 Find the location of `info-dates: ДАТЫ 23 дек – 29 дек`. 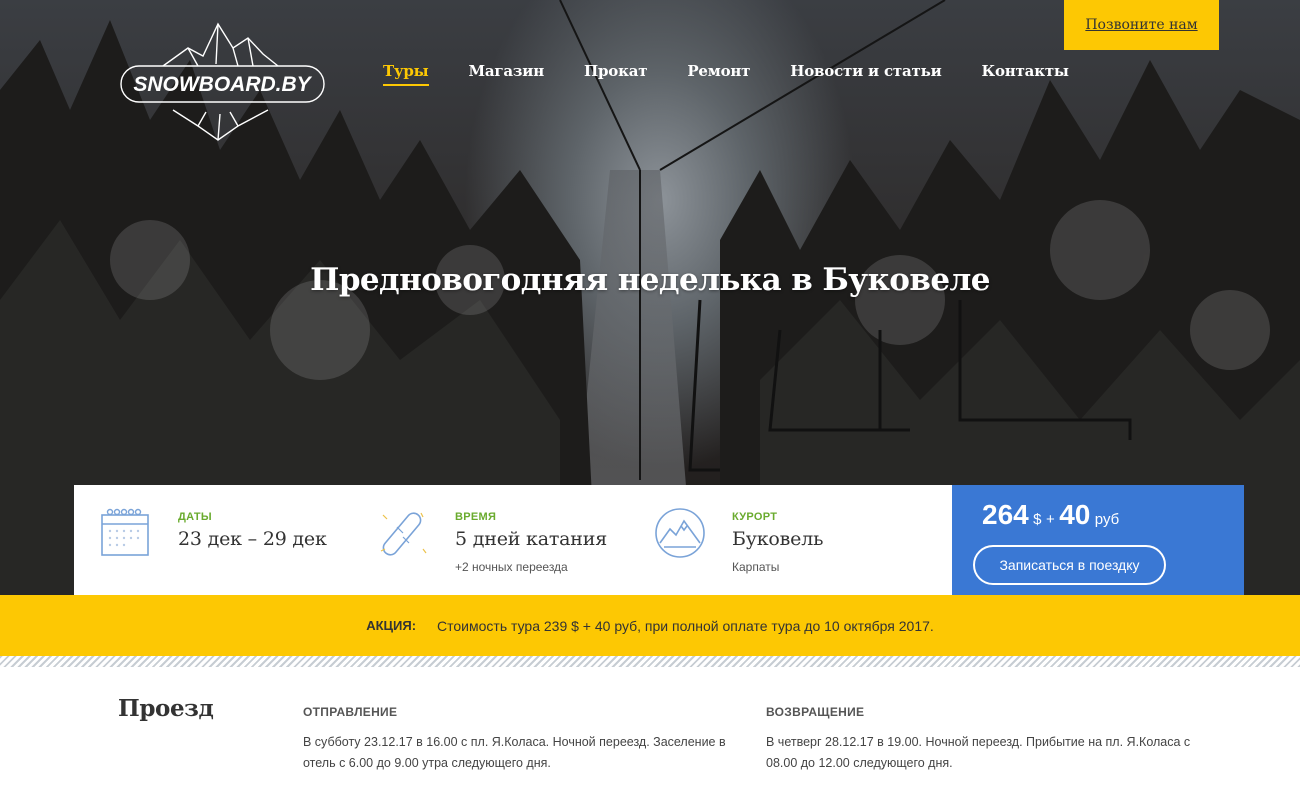

info-dates: ДАТЫ 23 дек – 29 дек is located at coordinates (212, 540).